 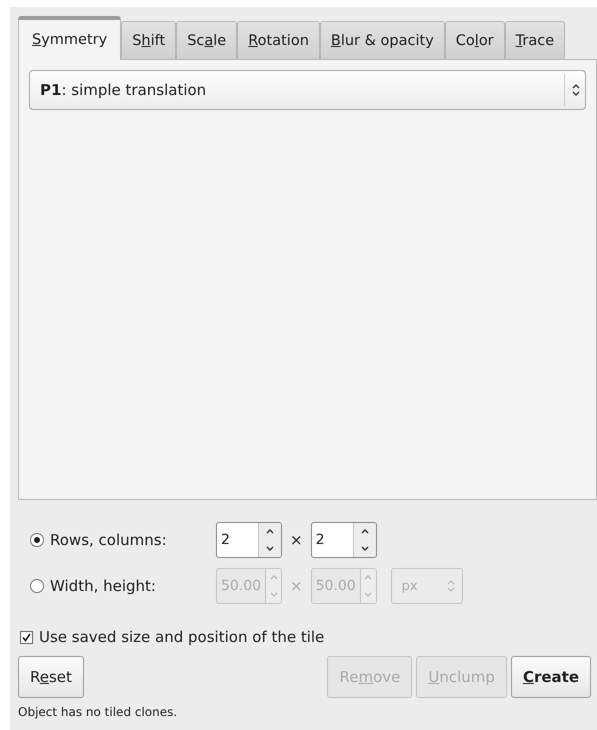 I want to click on tab: Trace, so click(x=535, y=40).